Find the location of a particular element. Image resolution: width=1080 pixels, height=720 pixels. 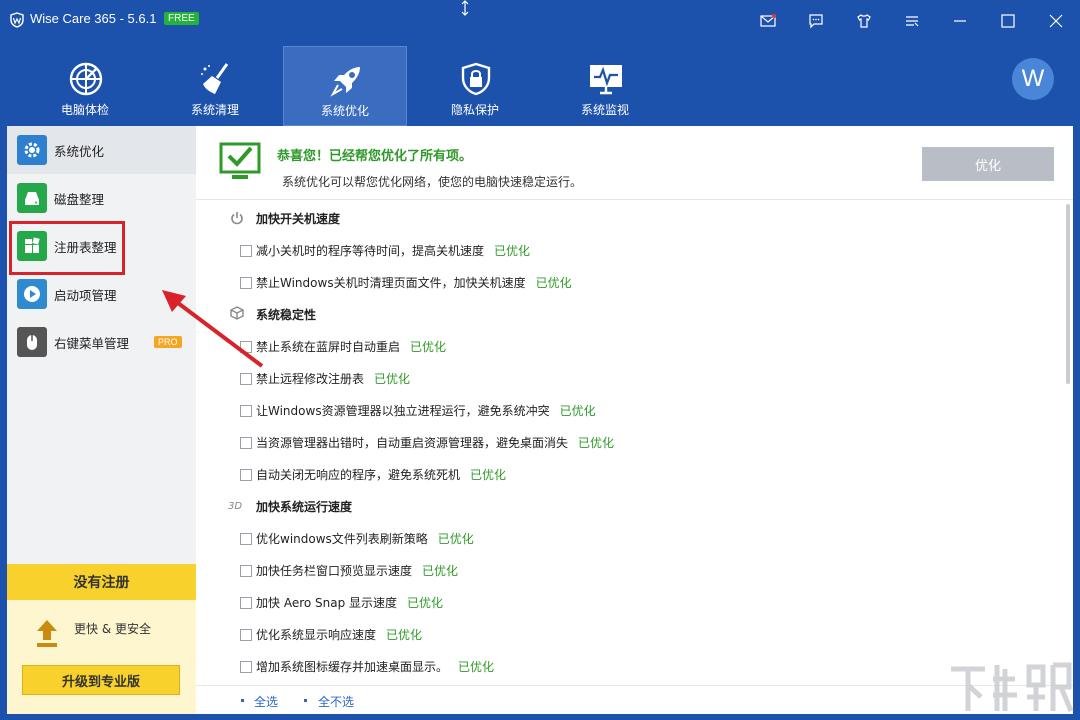

sidebar-item-system-optimize: 系统优化 is located at coordinates (101, 150).